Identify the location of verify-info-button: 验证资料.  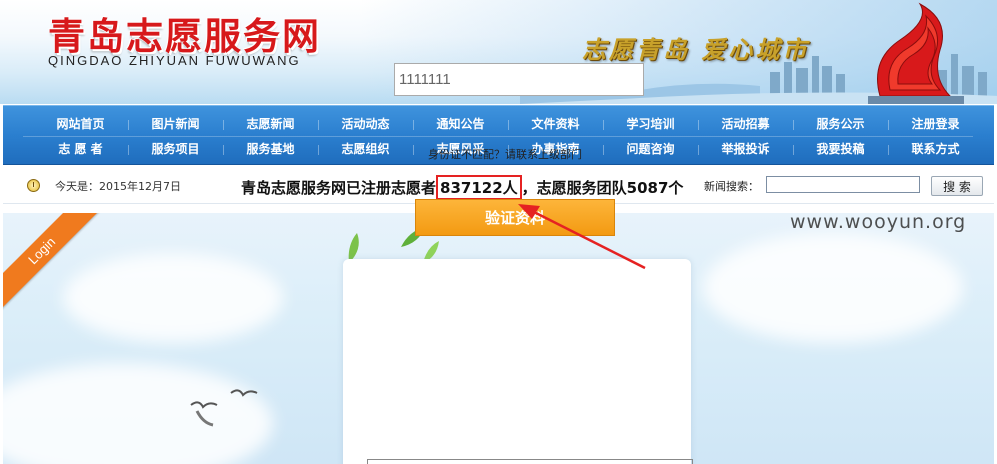
(515, 217).